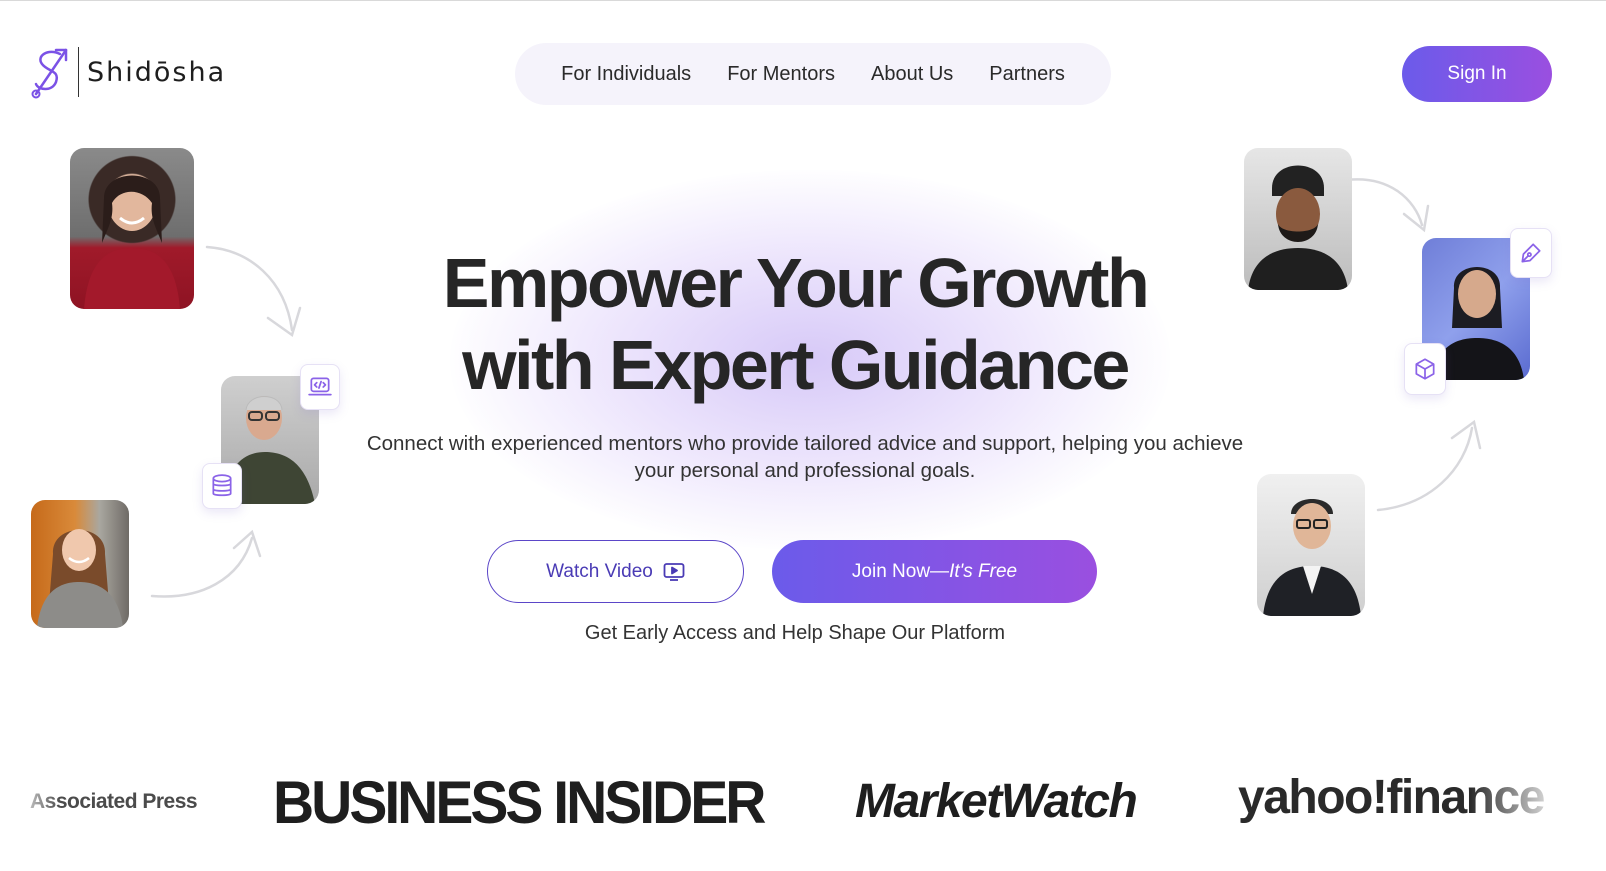  I want to click on headline-line-2: with Expert Guidance, so click(796, 365).